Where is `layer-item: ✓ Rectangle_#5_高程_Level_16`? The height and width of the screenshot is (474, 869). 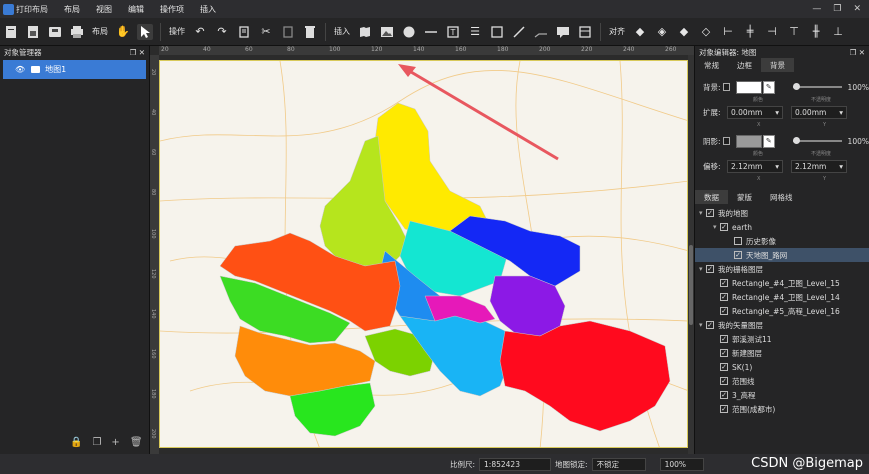 layer-item: ✓ Rectangle_#5_高程_Level_16 is located at coordinates (782, 311).